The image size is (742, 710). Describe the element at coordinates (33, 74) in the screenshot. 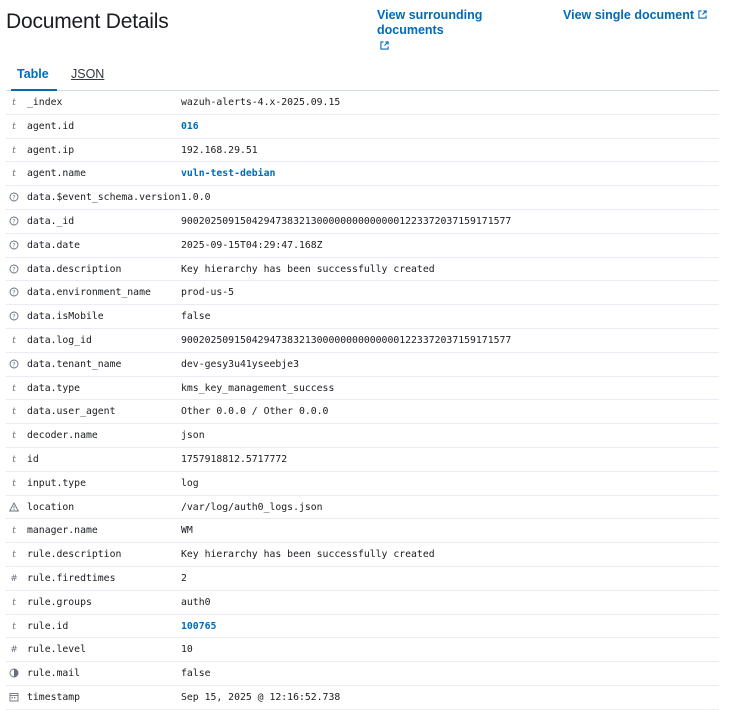

I see `tab-table: Table` at that location.